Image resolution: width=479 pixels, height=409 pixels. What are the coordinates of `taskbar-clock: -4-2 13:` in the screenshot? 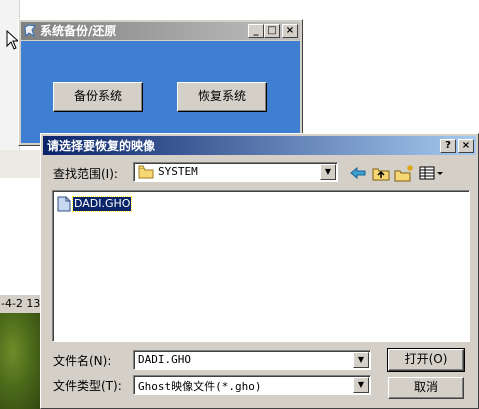 It's located at (21, 304).